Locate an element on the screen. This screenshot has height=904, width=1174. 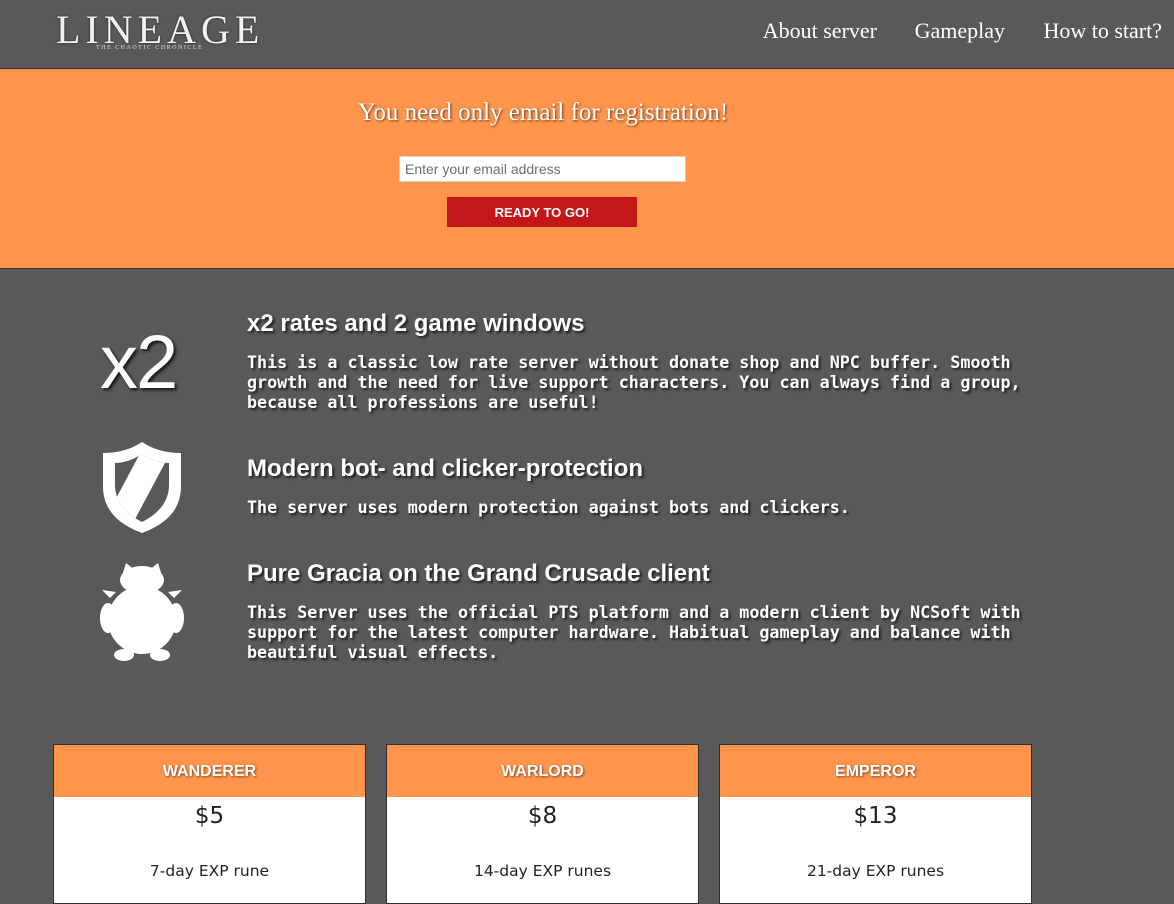
plan-card-emperor: EMPEROR $13 21-day EXP runes is located at coordinates (875, 824).